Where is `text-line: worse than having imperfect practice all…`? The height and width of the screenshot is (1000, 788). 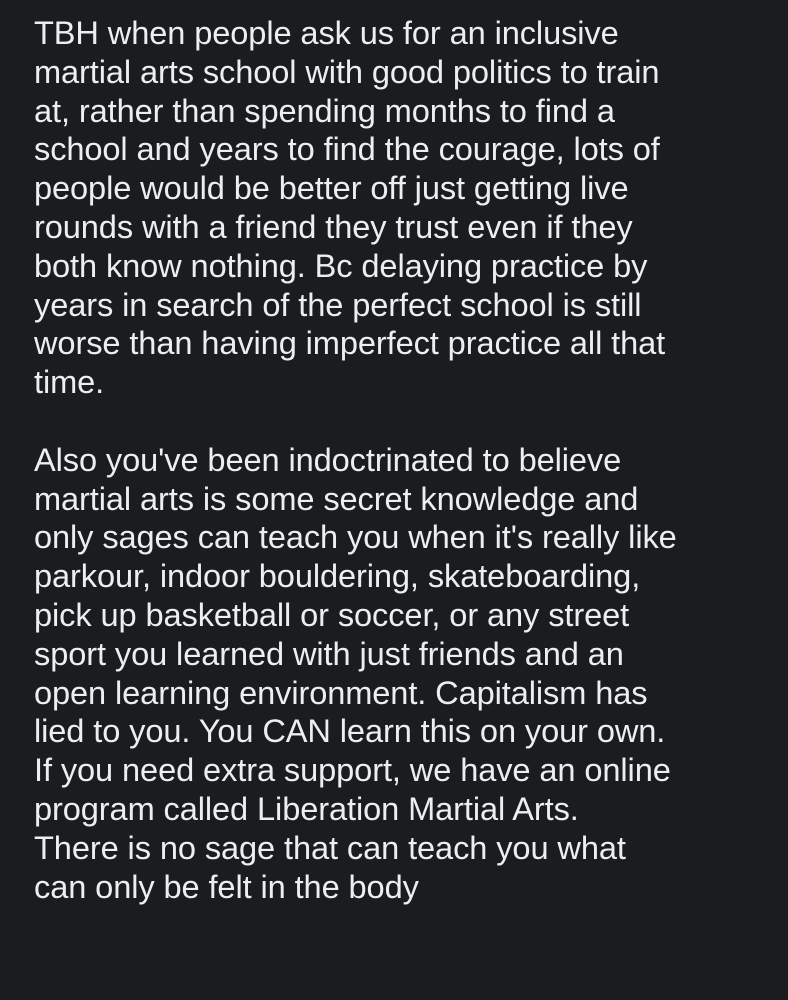
text-line: worse than having imperfect practice all… is located at coordinates (350, 343).